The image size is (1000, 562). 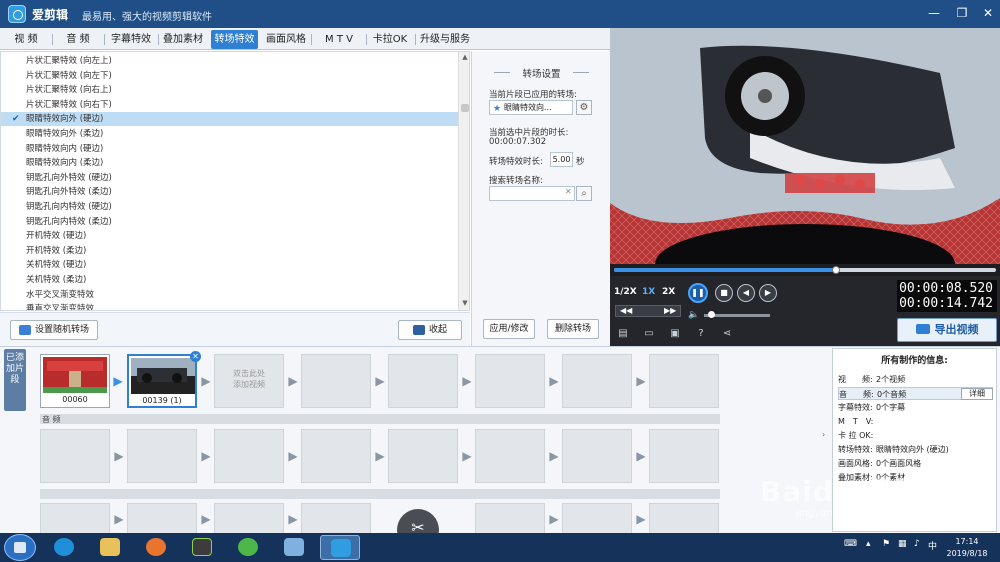 What do you see at coordinates (229, 178) in the screenshot?
I see `effect-item: 钥匙孔向外特效 (硬边)` at bounding box center [229, 178].